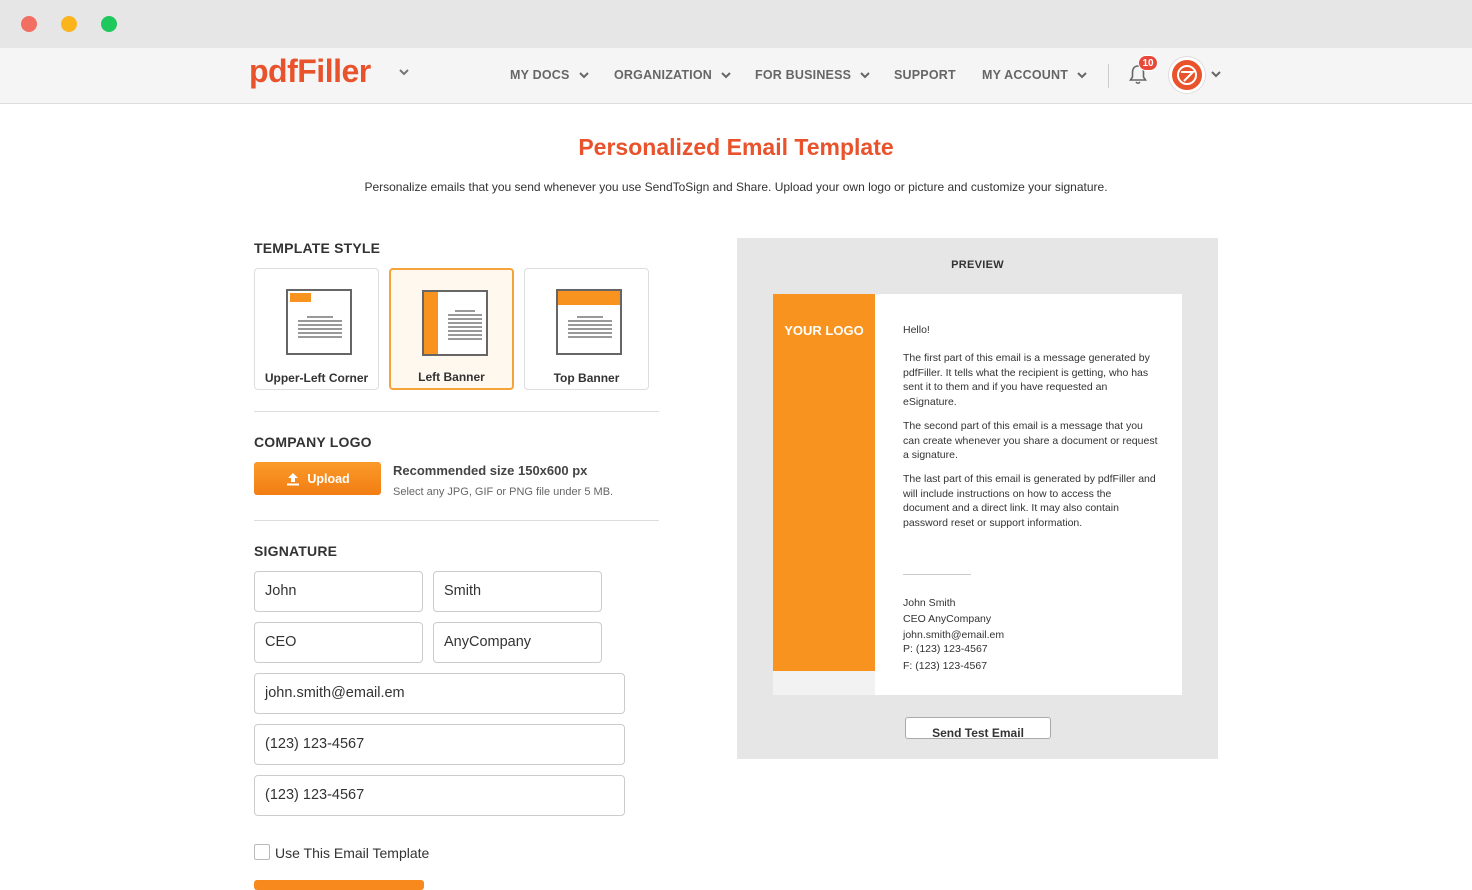 This screenshot has height=890, width=1472. I want to click on style-upper-left-corner: Upper-Left Corner, so click(316, 329).